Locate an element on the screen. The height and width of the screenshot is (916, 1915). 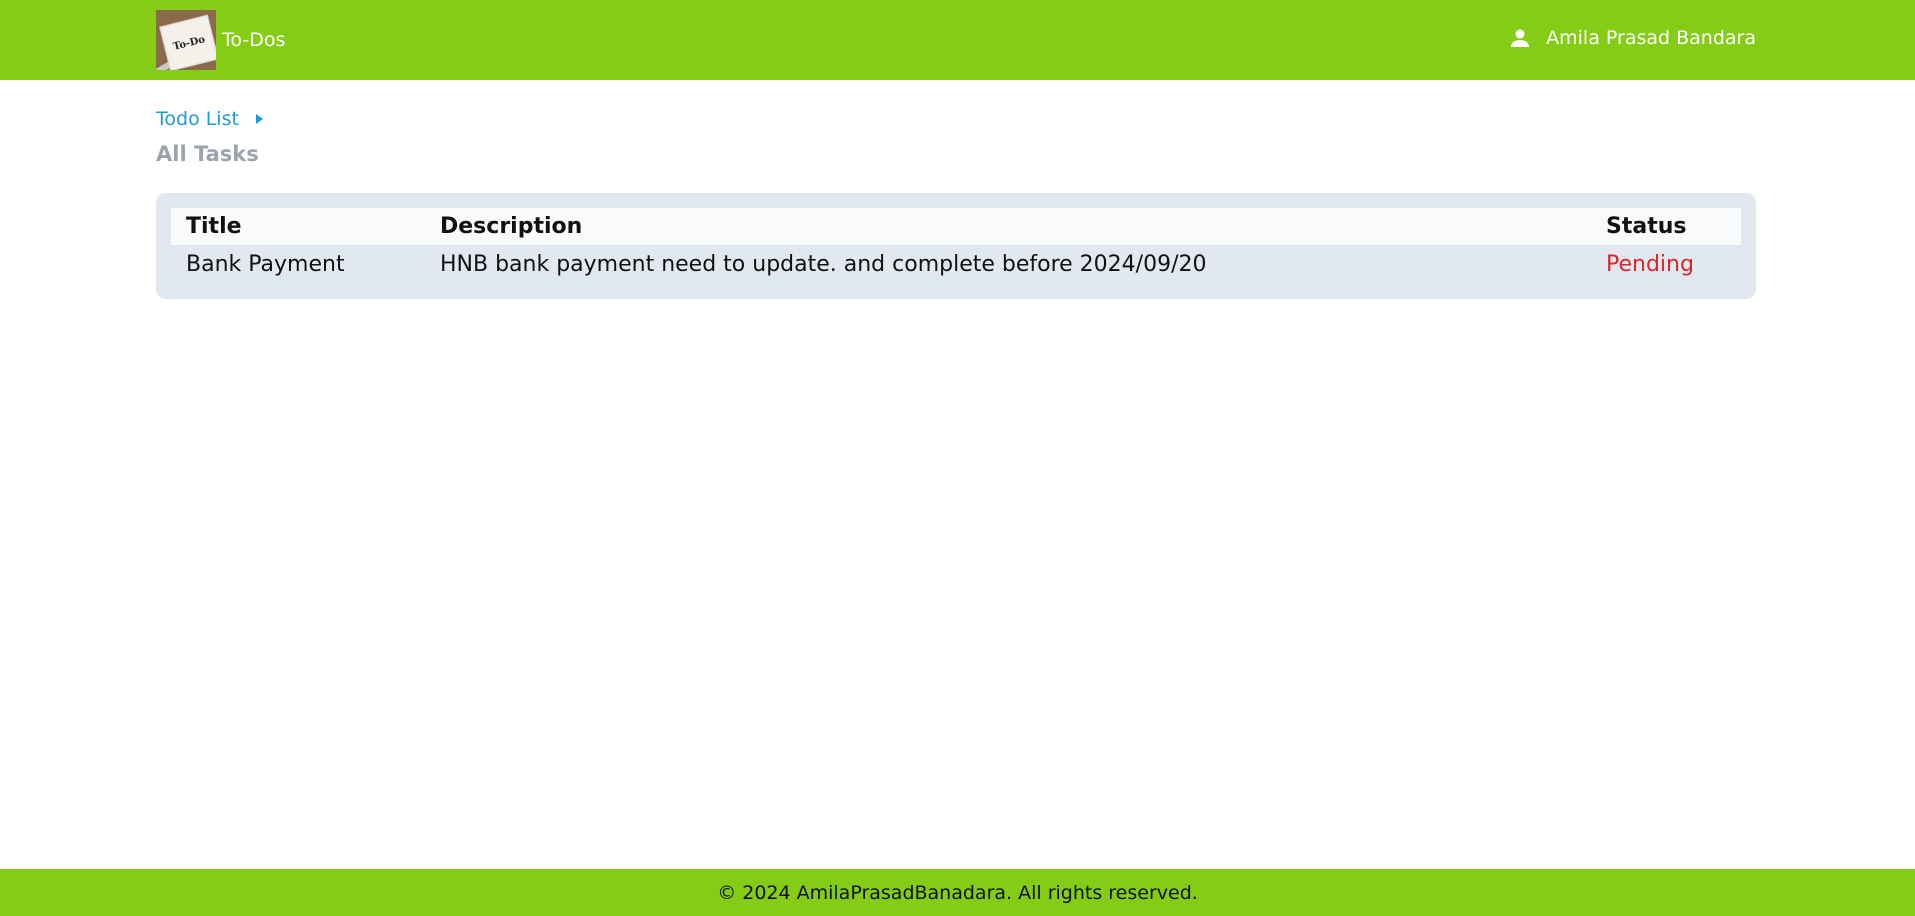
top-navbar: To-Do To-Dos Amila Prasad Bandara is located at coordinates (957, 40).